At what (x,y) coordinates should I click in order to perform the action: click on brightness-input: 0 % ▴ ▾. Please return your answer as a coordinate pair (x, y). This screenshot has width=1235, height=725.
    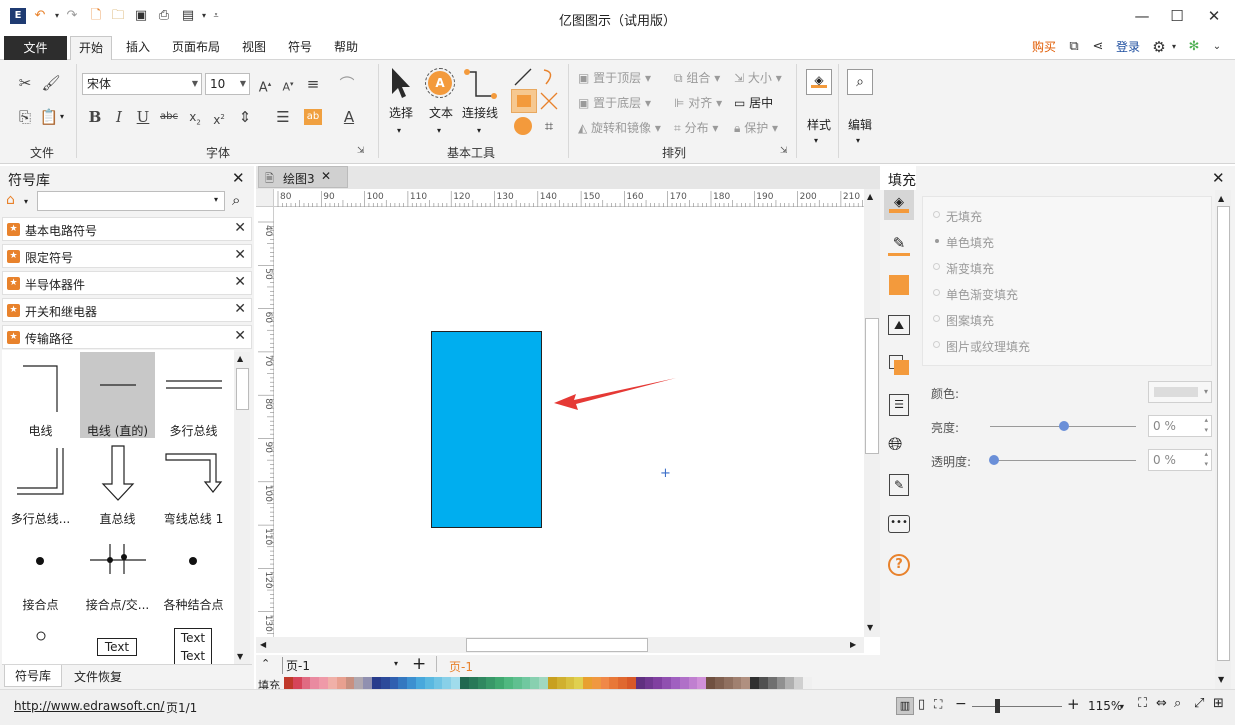
    Looking at the image, I should click on (1180, 426).